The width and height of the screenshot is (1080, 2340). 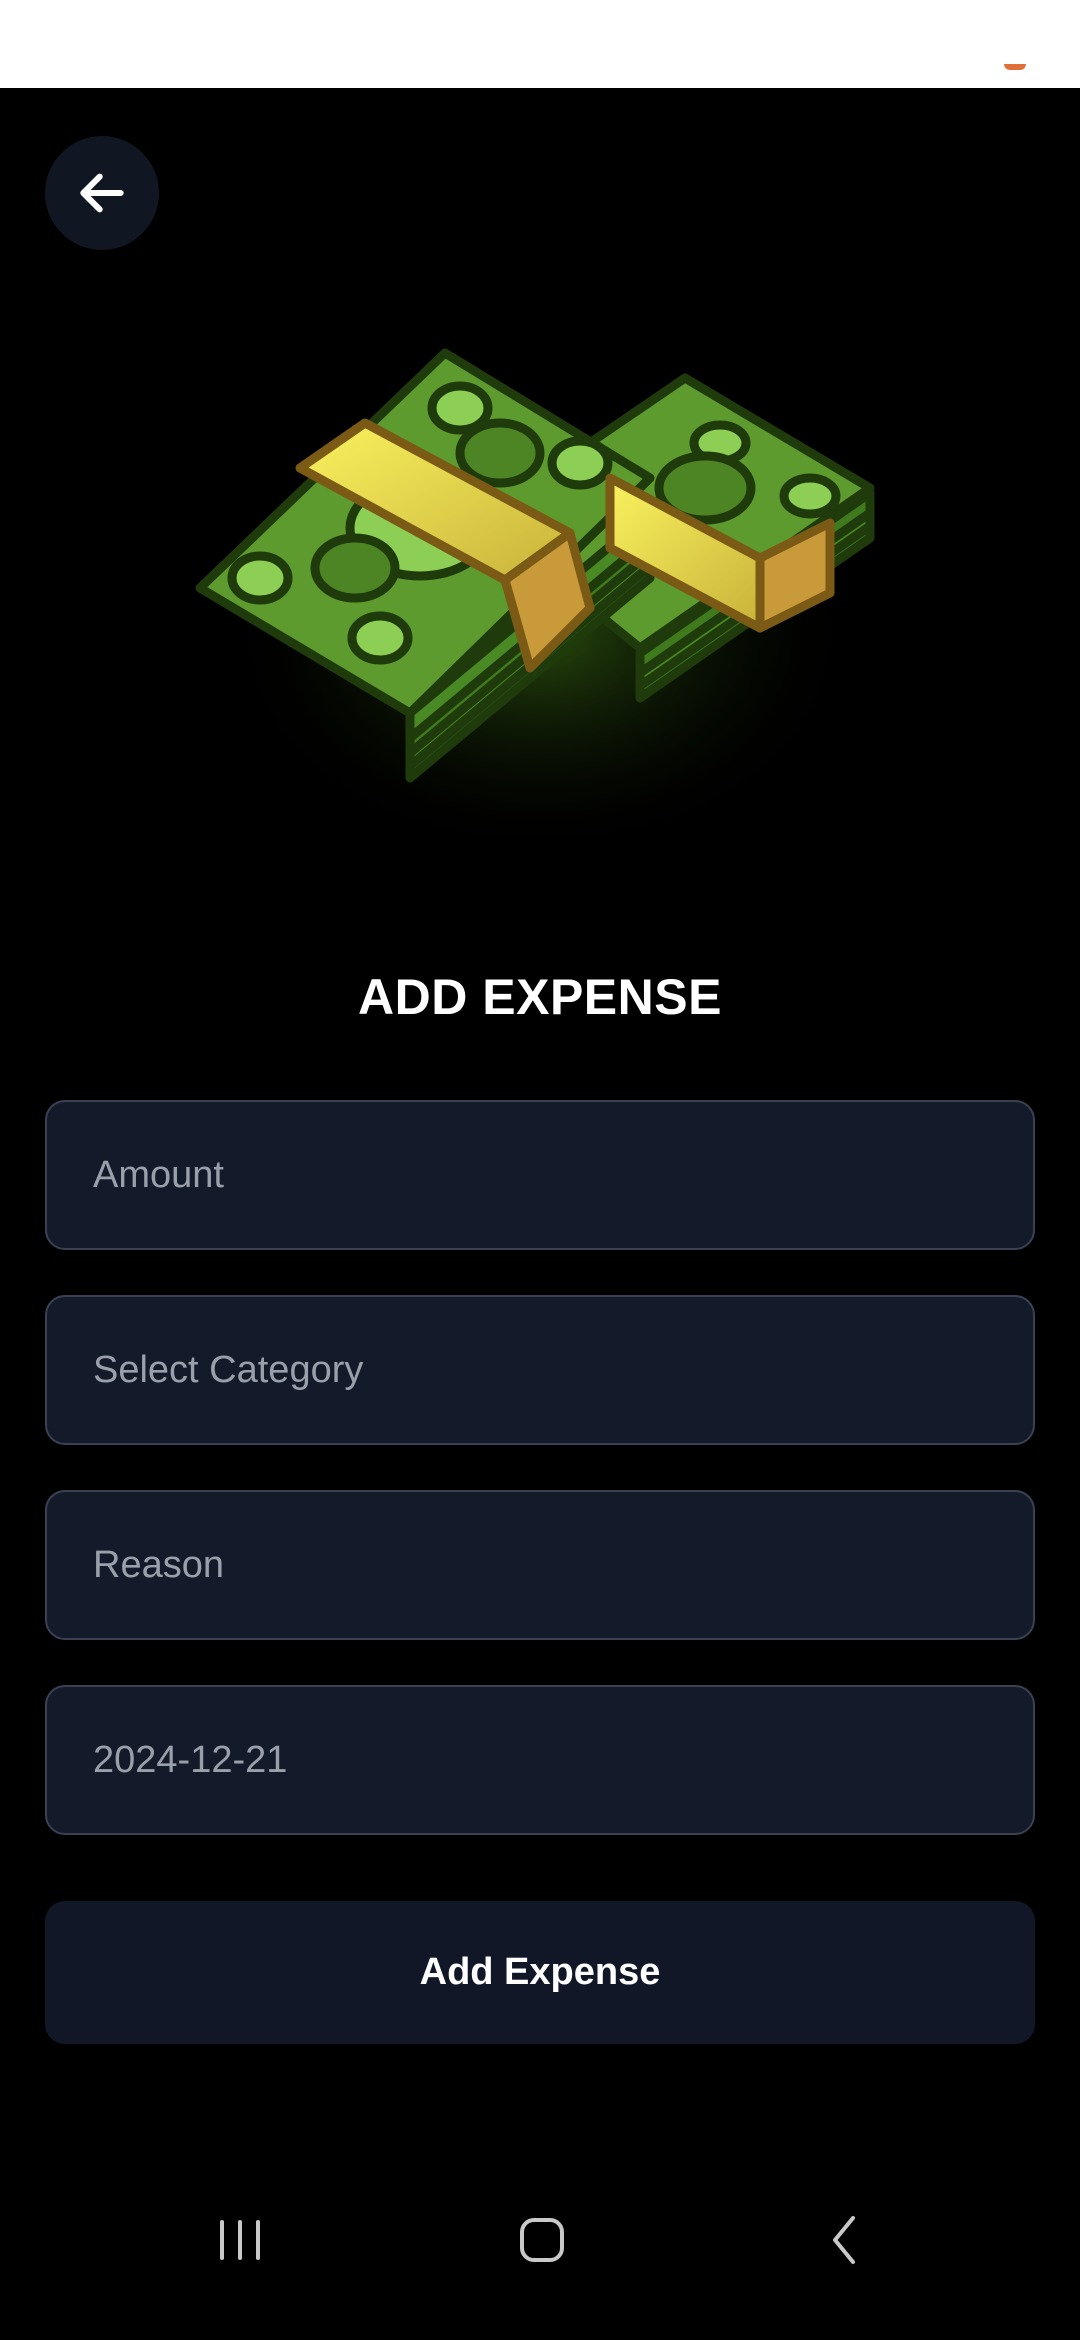 I want to click on chevron-left-icon, so click(x=844, y=2240).